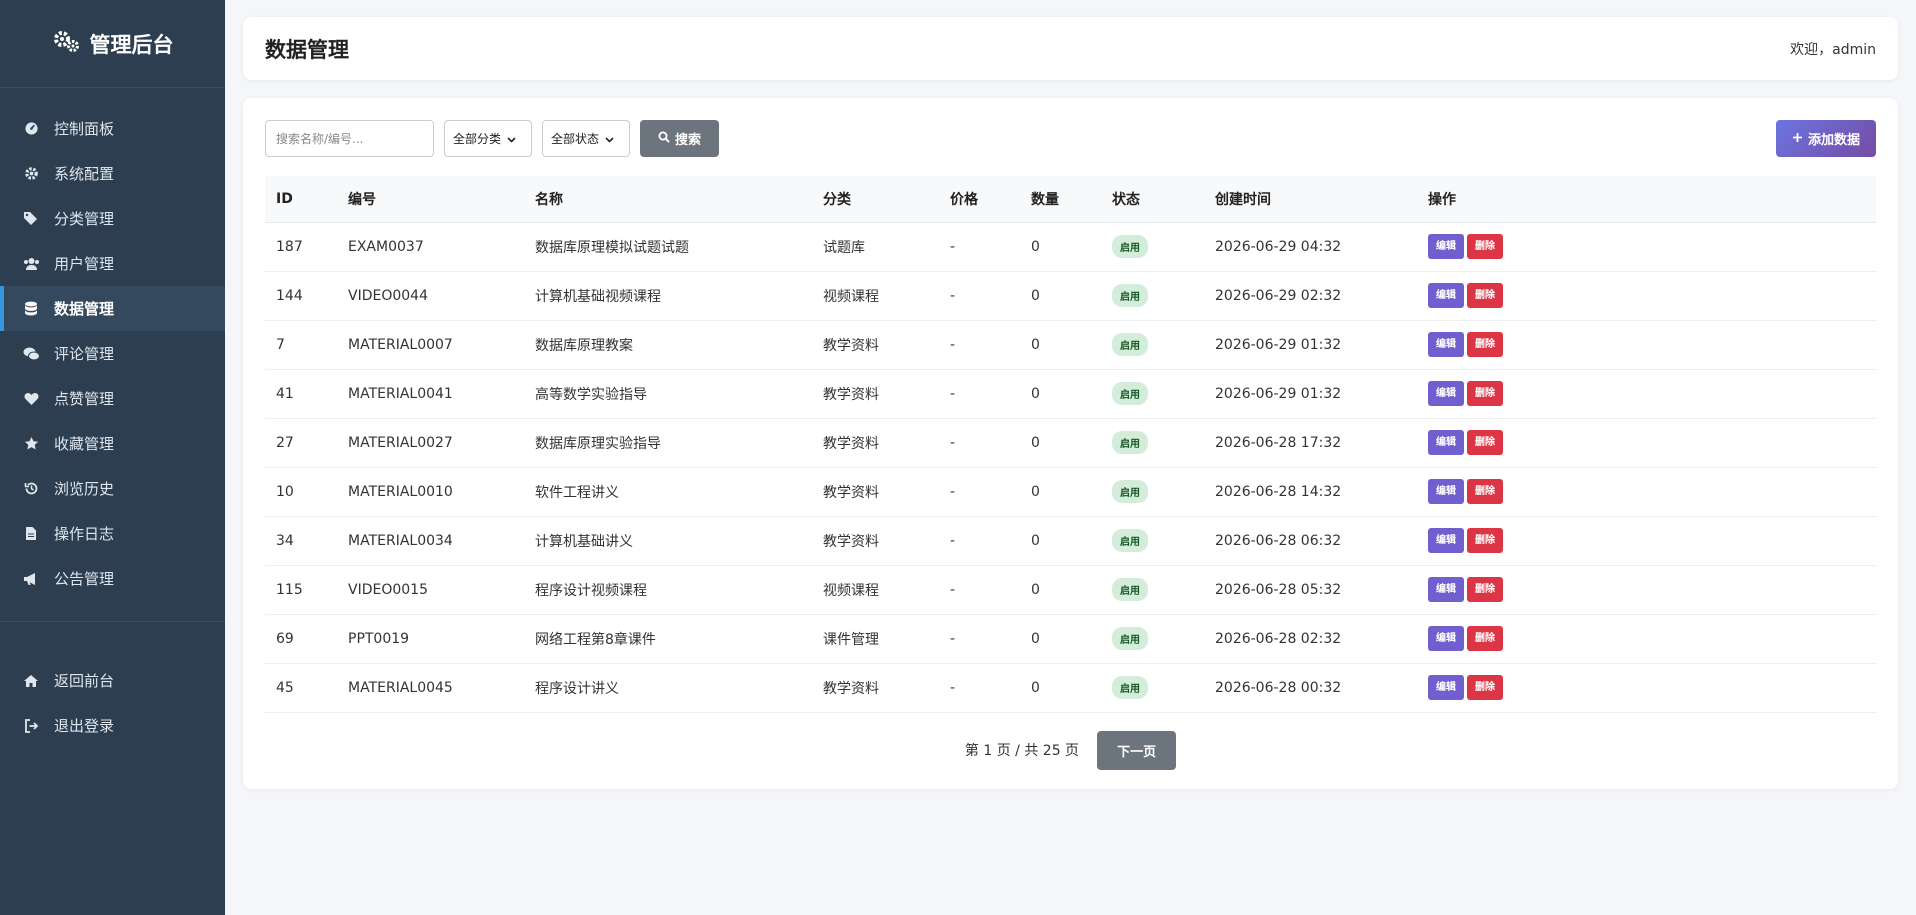  I want to click on sidebar-item-logout: 退出登录, so click(112, 725).